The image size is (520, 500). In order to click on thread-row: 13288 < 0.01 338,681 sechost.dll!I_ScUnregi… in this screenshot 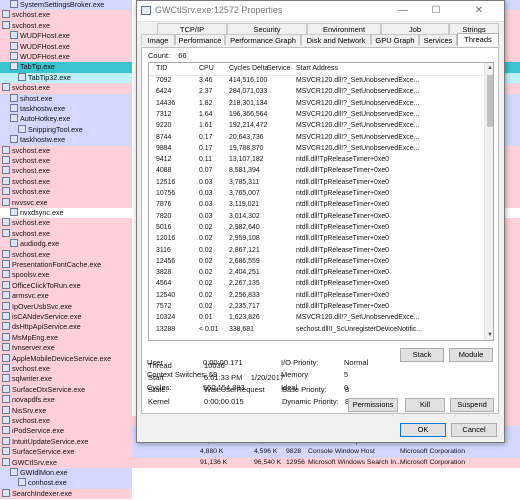, I will do `click(317, 330)`.